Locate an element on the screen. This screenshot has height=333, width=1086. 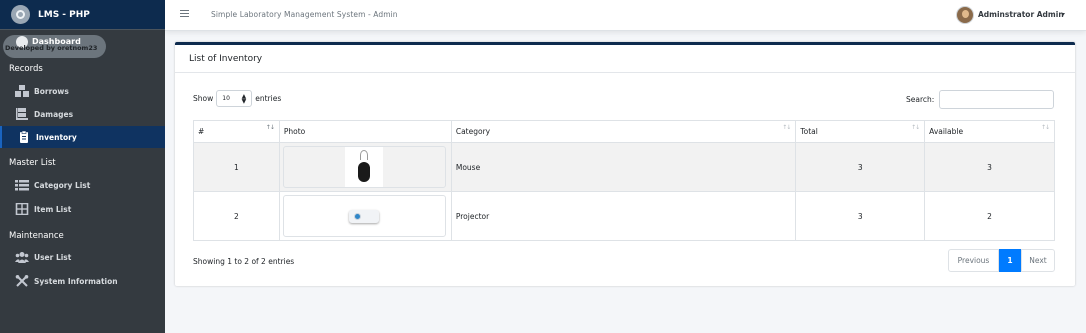
sort-asc-icon: ↑↓ is located at coordinates (270, 127).